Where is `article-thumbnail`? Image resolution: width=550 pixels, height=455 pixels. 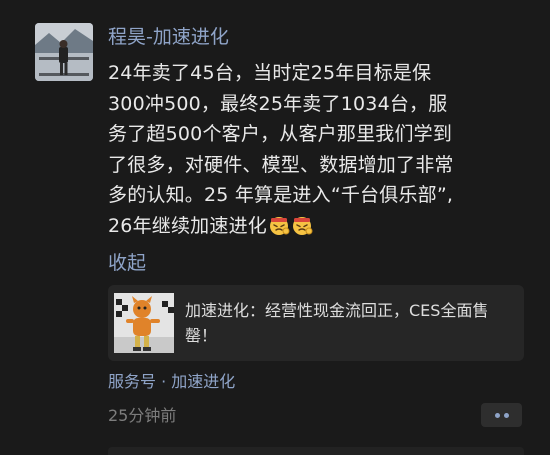
article-thumbnail is located at coordinates (144, 323).